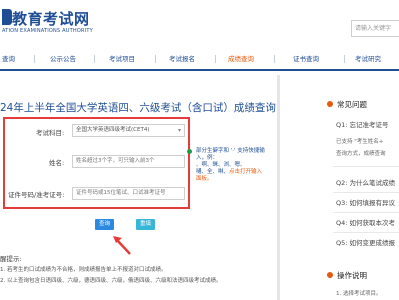  Describe the element at coordinates (7, 17) in the screenshot. I see `logo-mark` at that location.